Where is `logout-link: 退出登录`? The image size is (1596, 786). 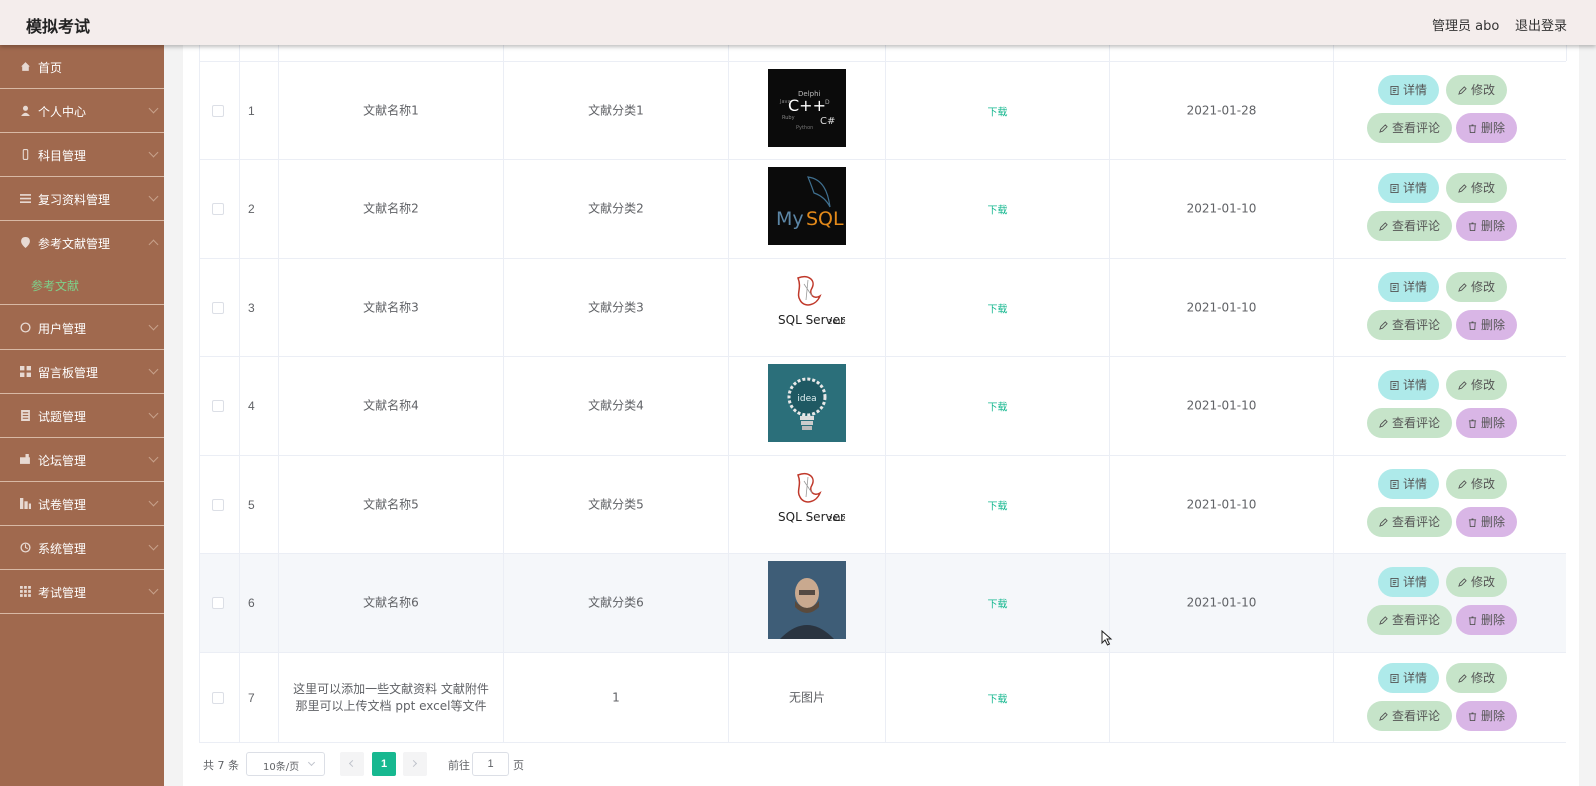 logout-link: 退出登录 is located at coordinates (1541, 24).